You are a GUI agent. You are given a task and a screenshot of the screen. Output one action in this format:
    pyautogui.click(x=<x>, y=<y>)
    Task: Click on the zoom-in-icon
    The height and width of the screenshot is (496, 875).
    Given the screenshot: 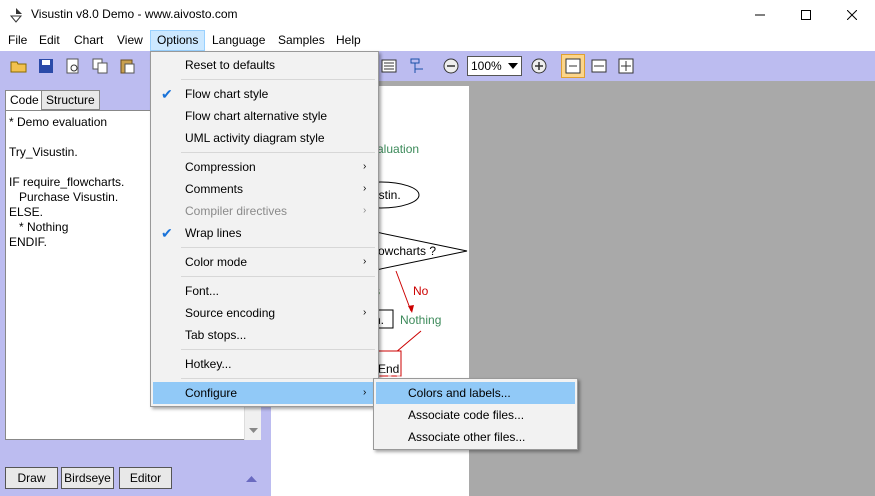 What is the action you would take?
    pyautogui.click(x=539, y=66)
    